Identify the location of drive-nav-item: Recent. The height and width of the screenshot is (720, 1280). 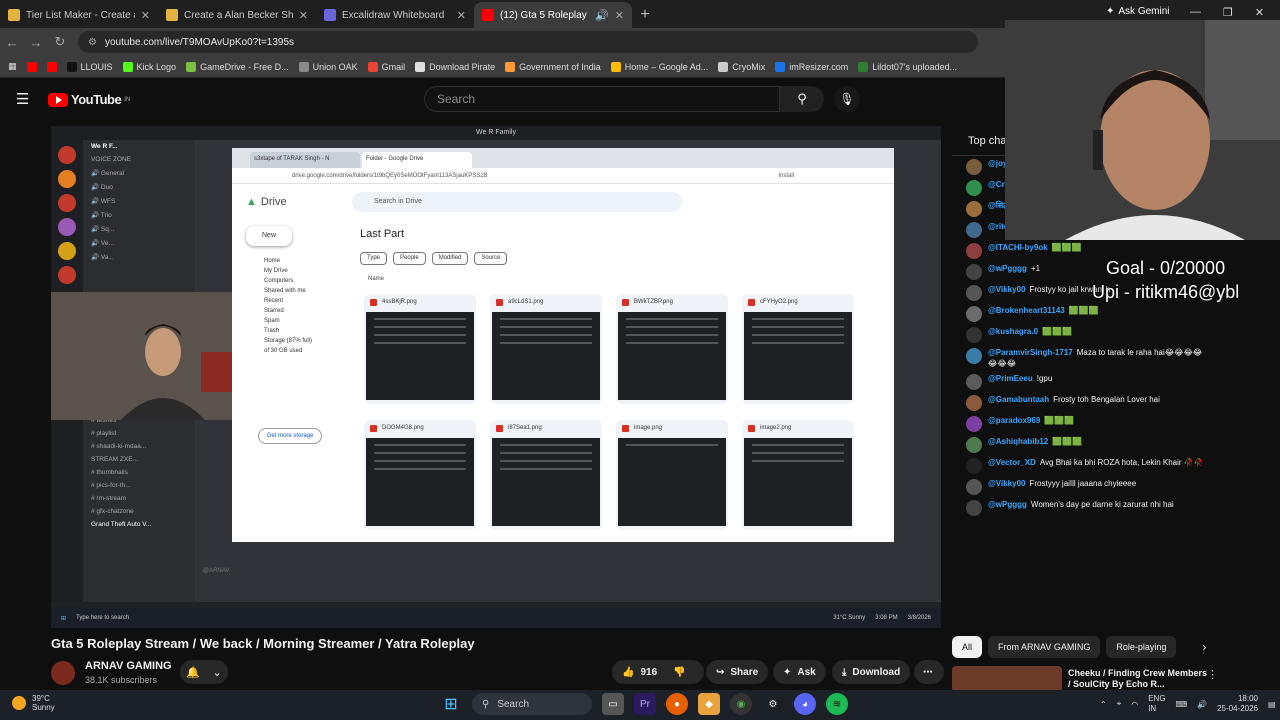
(279, 301).